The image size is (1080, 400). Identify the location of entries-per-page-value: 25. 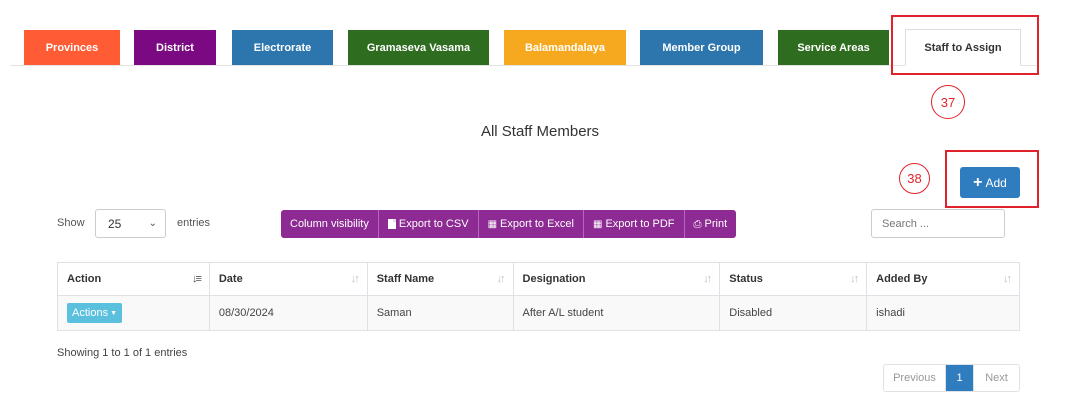
(115, 223).